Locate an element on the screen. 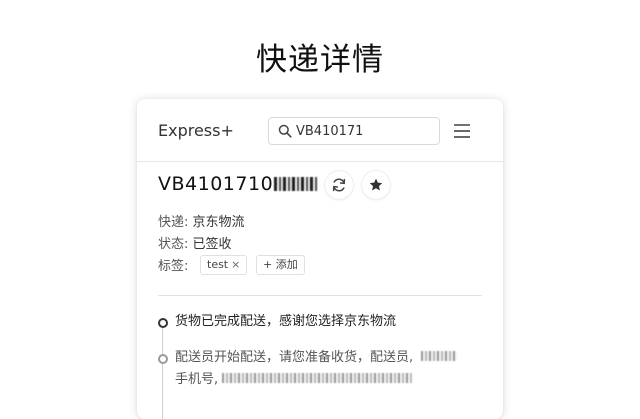  timeline-line is located at coordinates (162, 373).